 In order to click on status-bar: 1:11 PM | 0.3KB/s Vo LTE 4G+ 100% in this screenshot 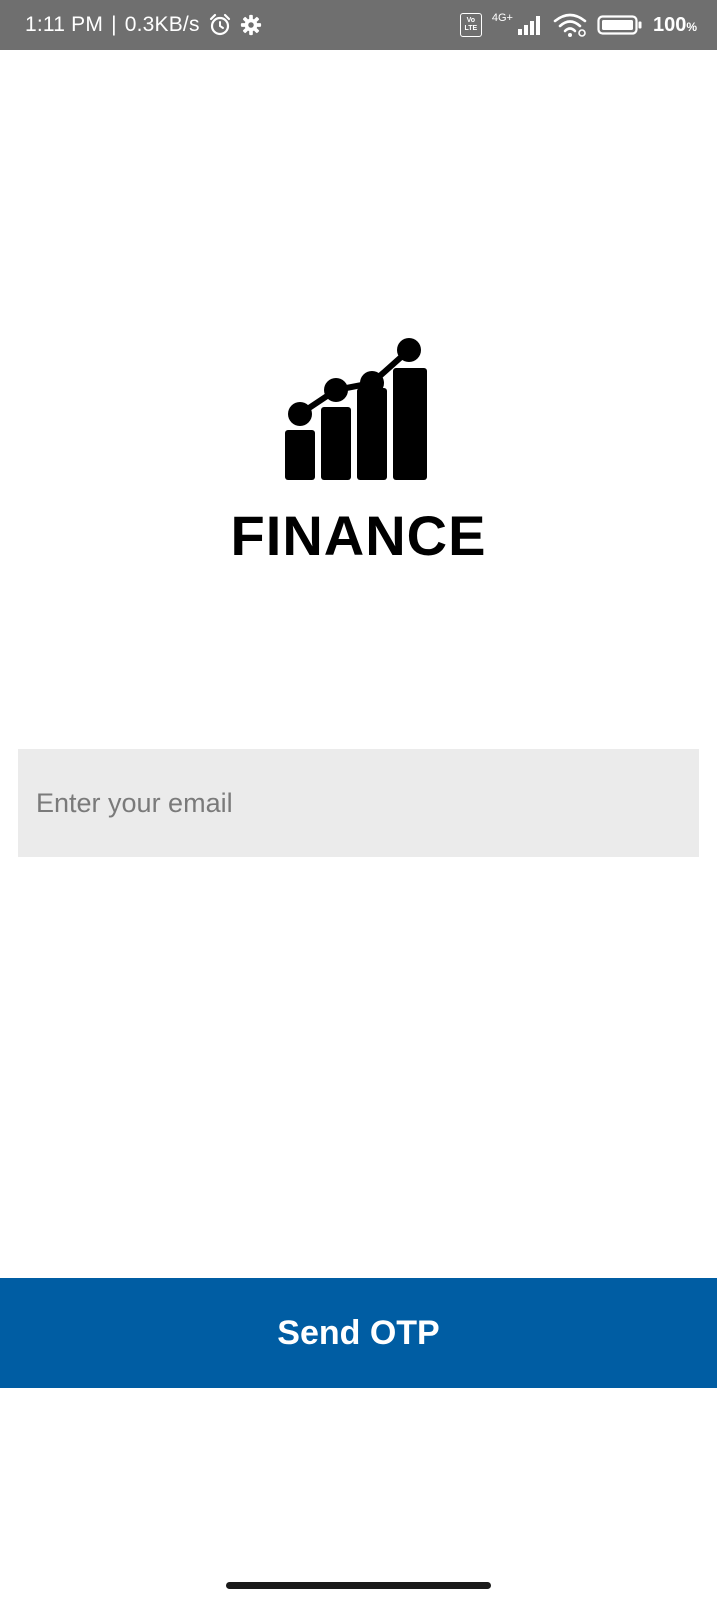, I will do `click(358, 25)`.